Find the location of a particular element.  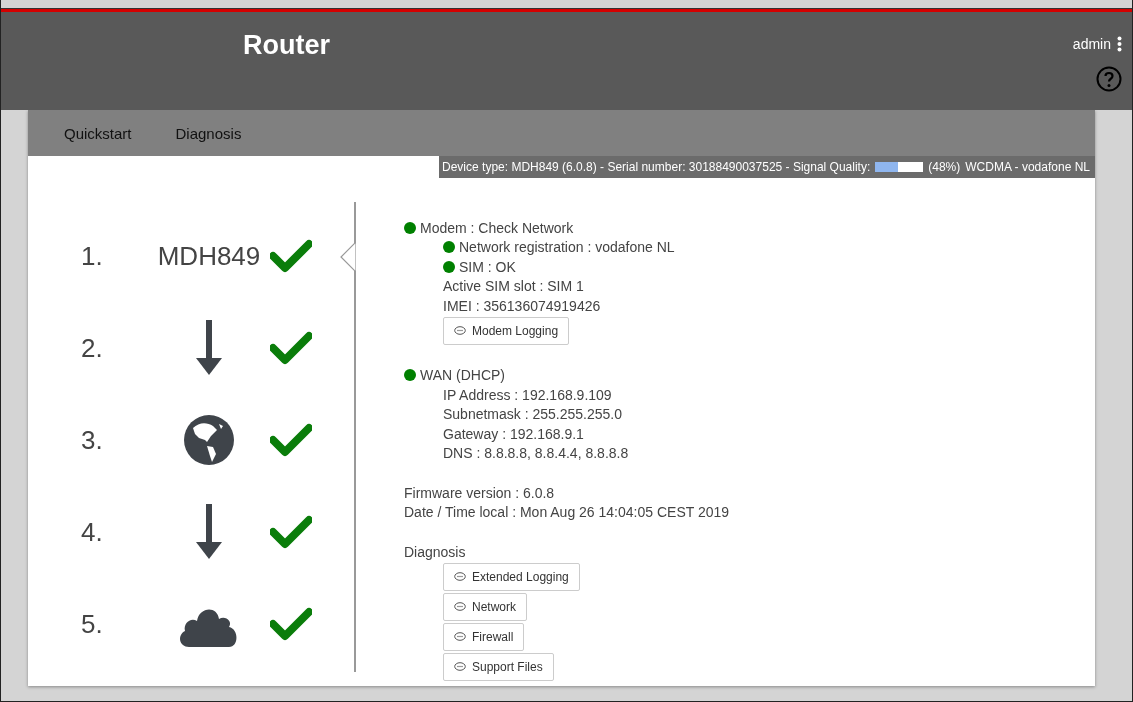

status-text: WAN (DHCP) is located at coordinates (463, 375).